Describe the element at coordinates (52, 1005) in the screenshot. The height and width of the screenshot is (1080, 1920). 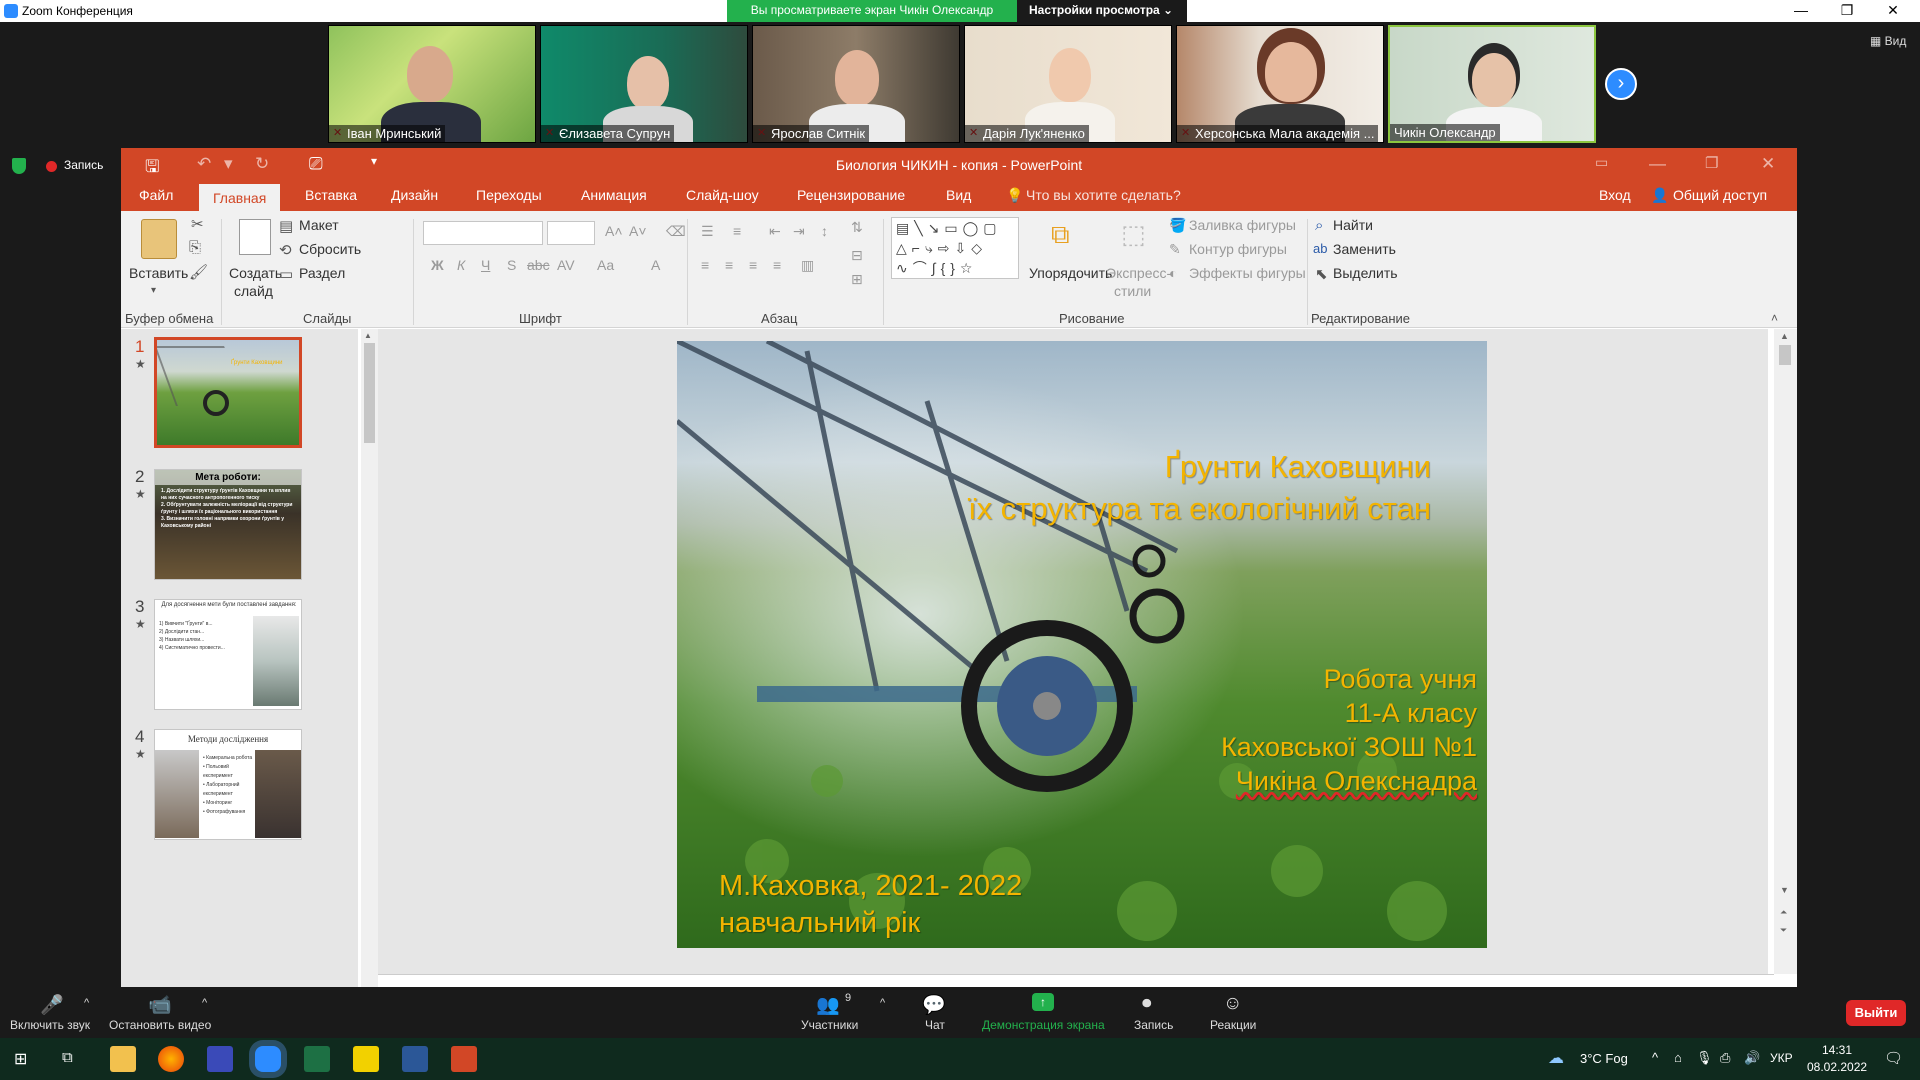
I see `muted-microphone-icon: 🎤` at that location.